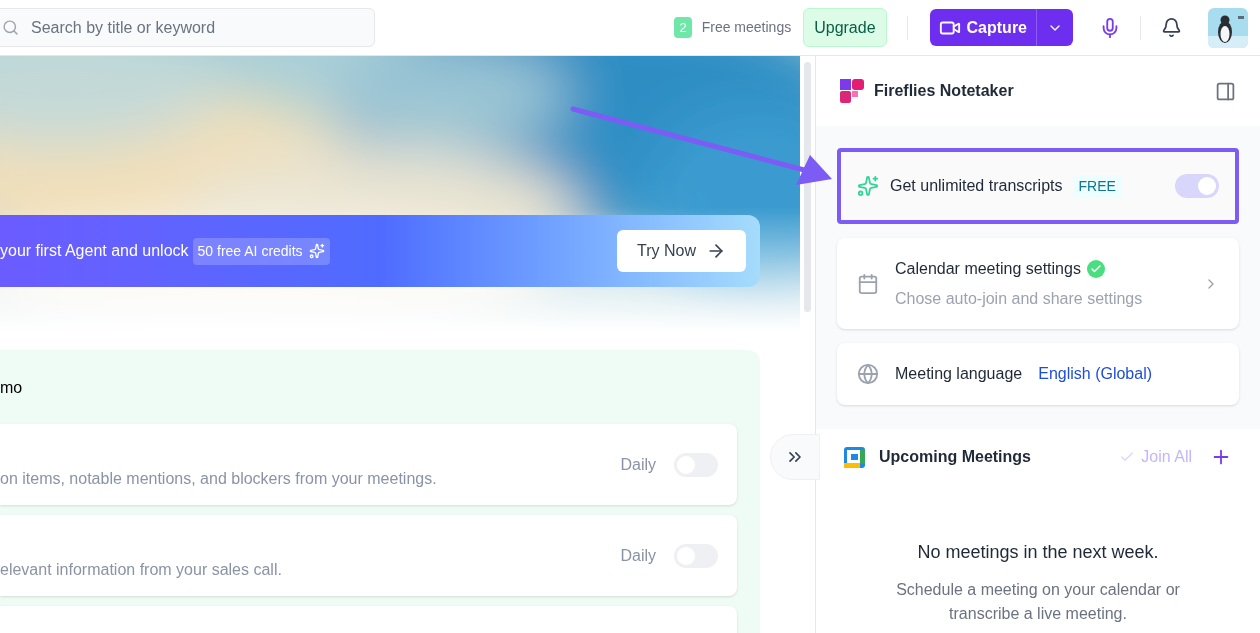 This screenshot has height=633, width=1260. What do you see at coordinates (795, 457) in the screenshot?
I see `expand-panel-button` at bounding box center [795, 457].